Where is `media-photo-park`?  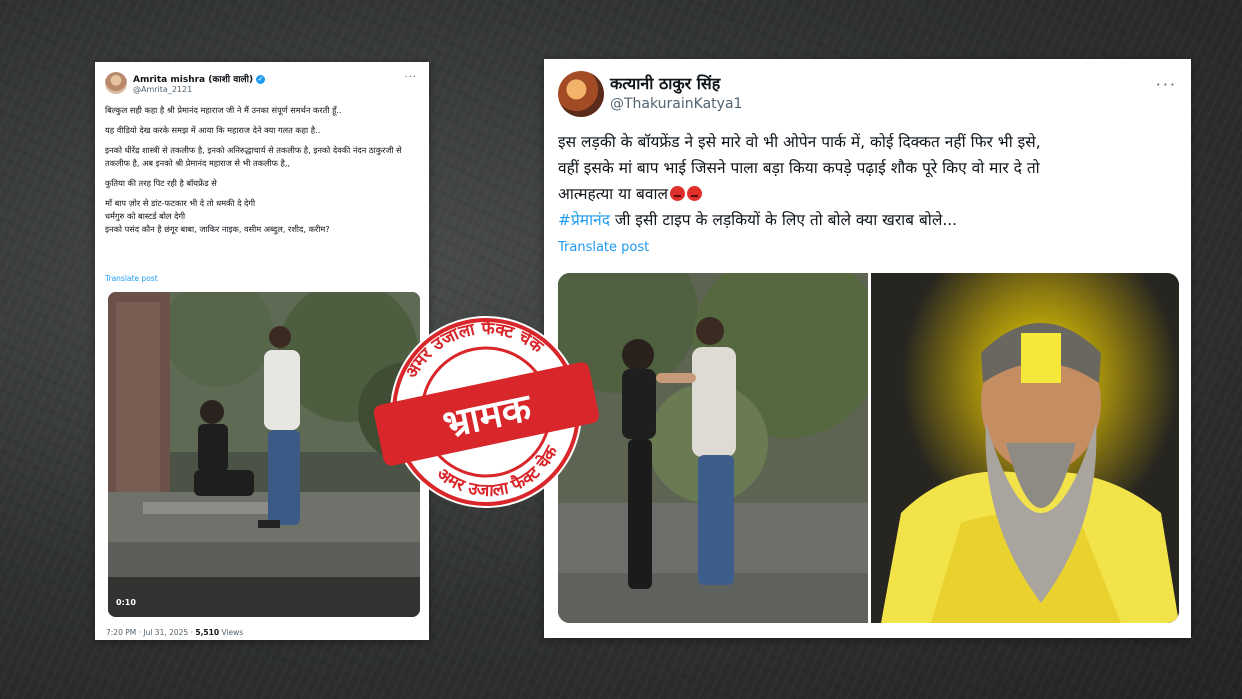 media-photo-park is located at coordinates (720, 448).